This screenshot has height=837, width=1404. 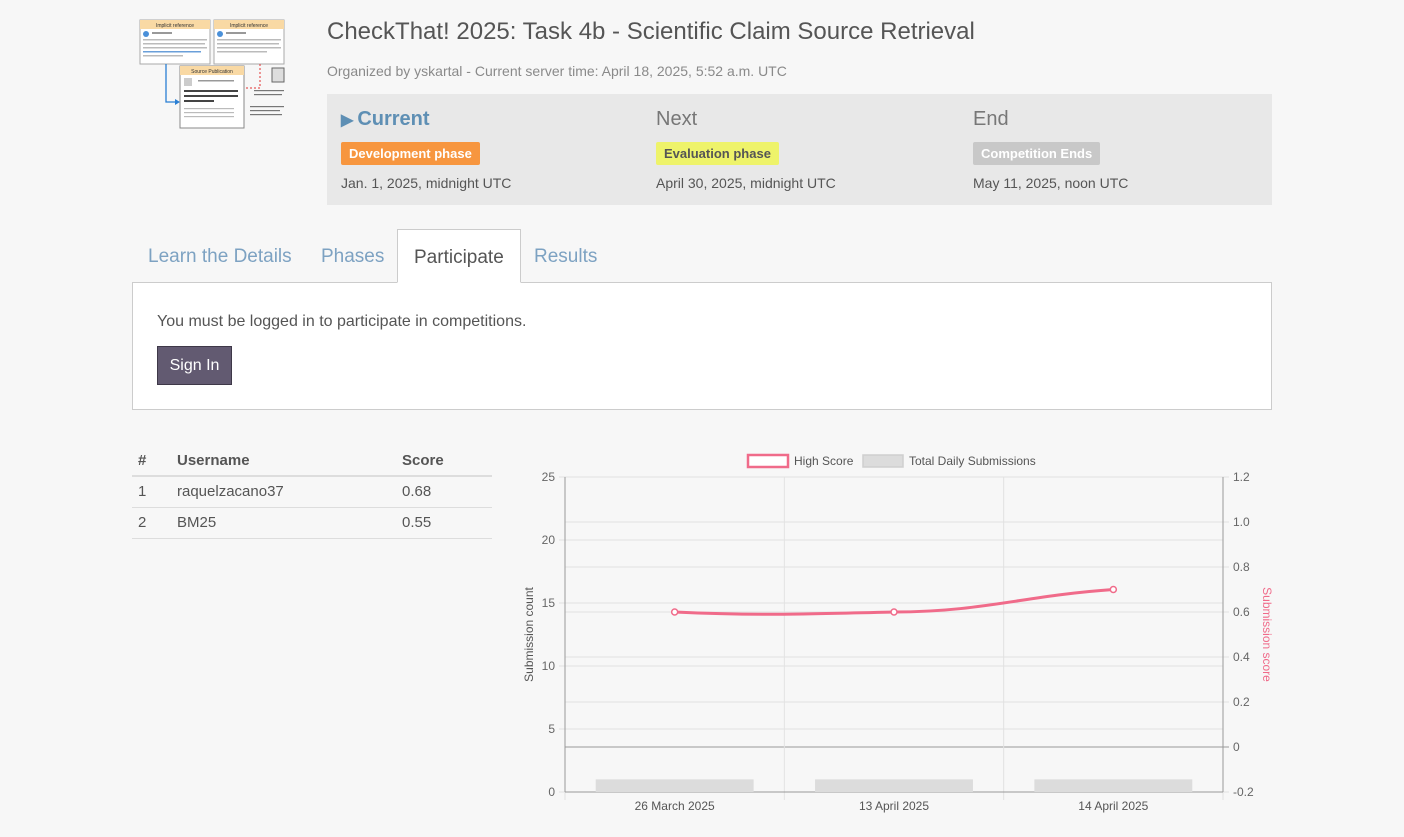 What do you see at coordinates (447, 461) in the screenshot?
I see `header-score: Score` at bounding box center [447, 461].